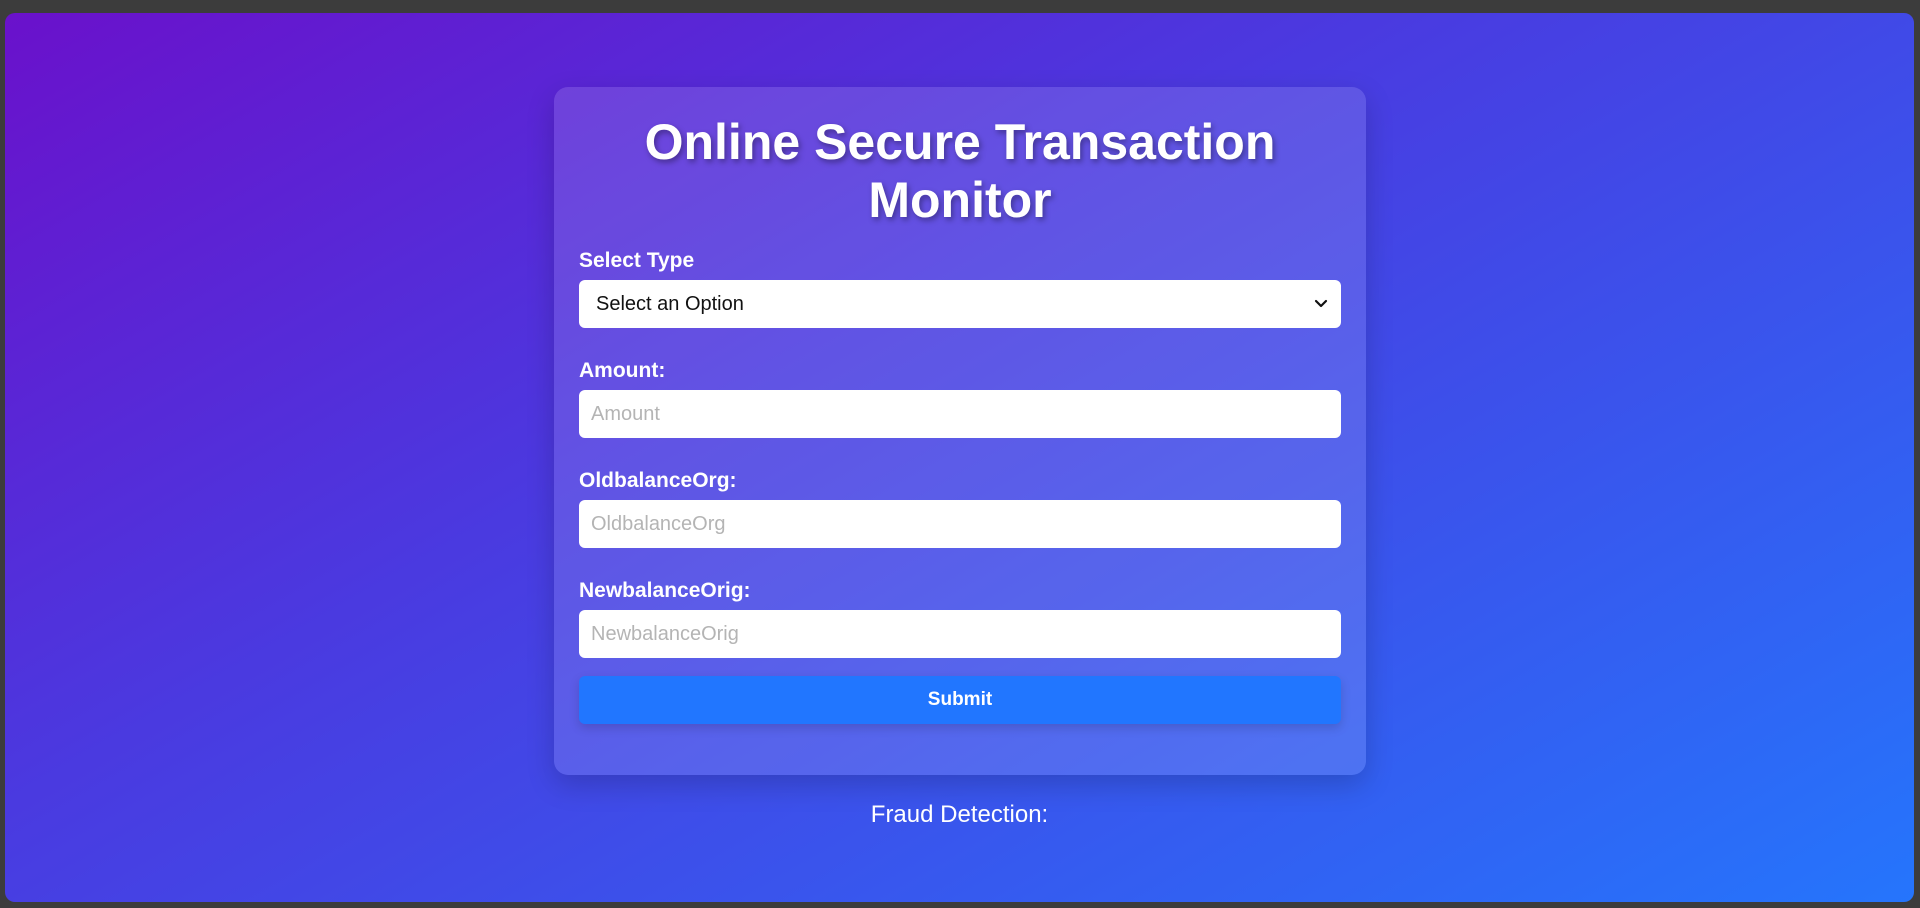 The height and width of the screenshot is (908, 1920). I want to click on chevron-down-icon, so click(1321, 303).